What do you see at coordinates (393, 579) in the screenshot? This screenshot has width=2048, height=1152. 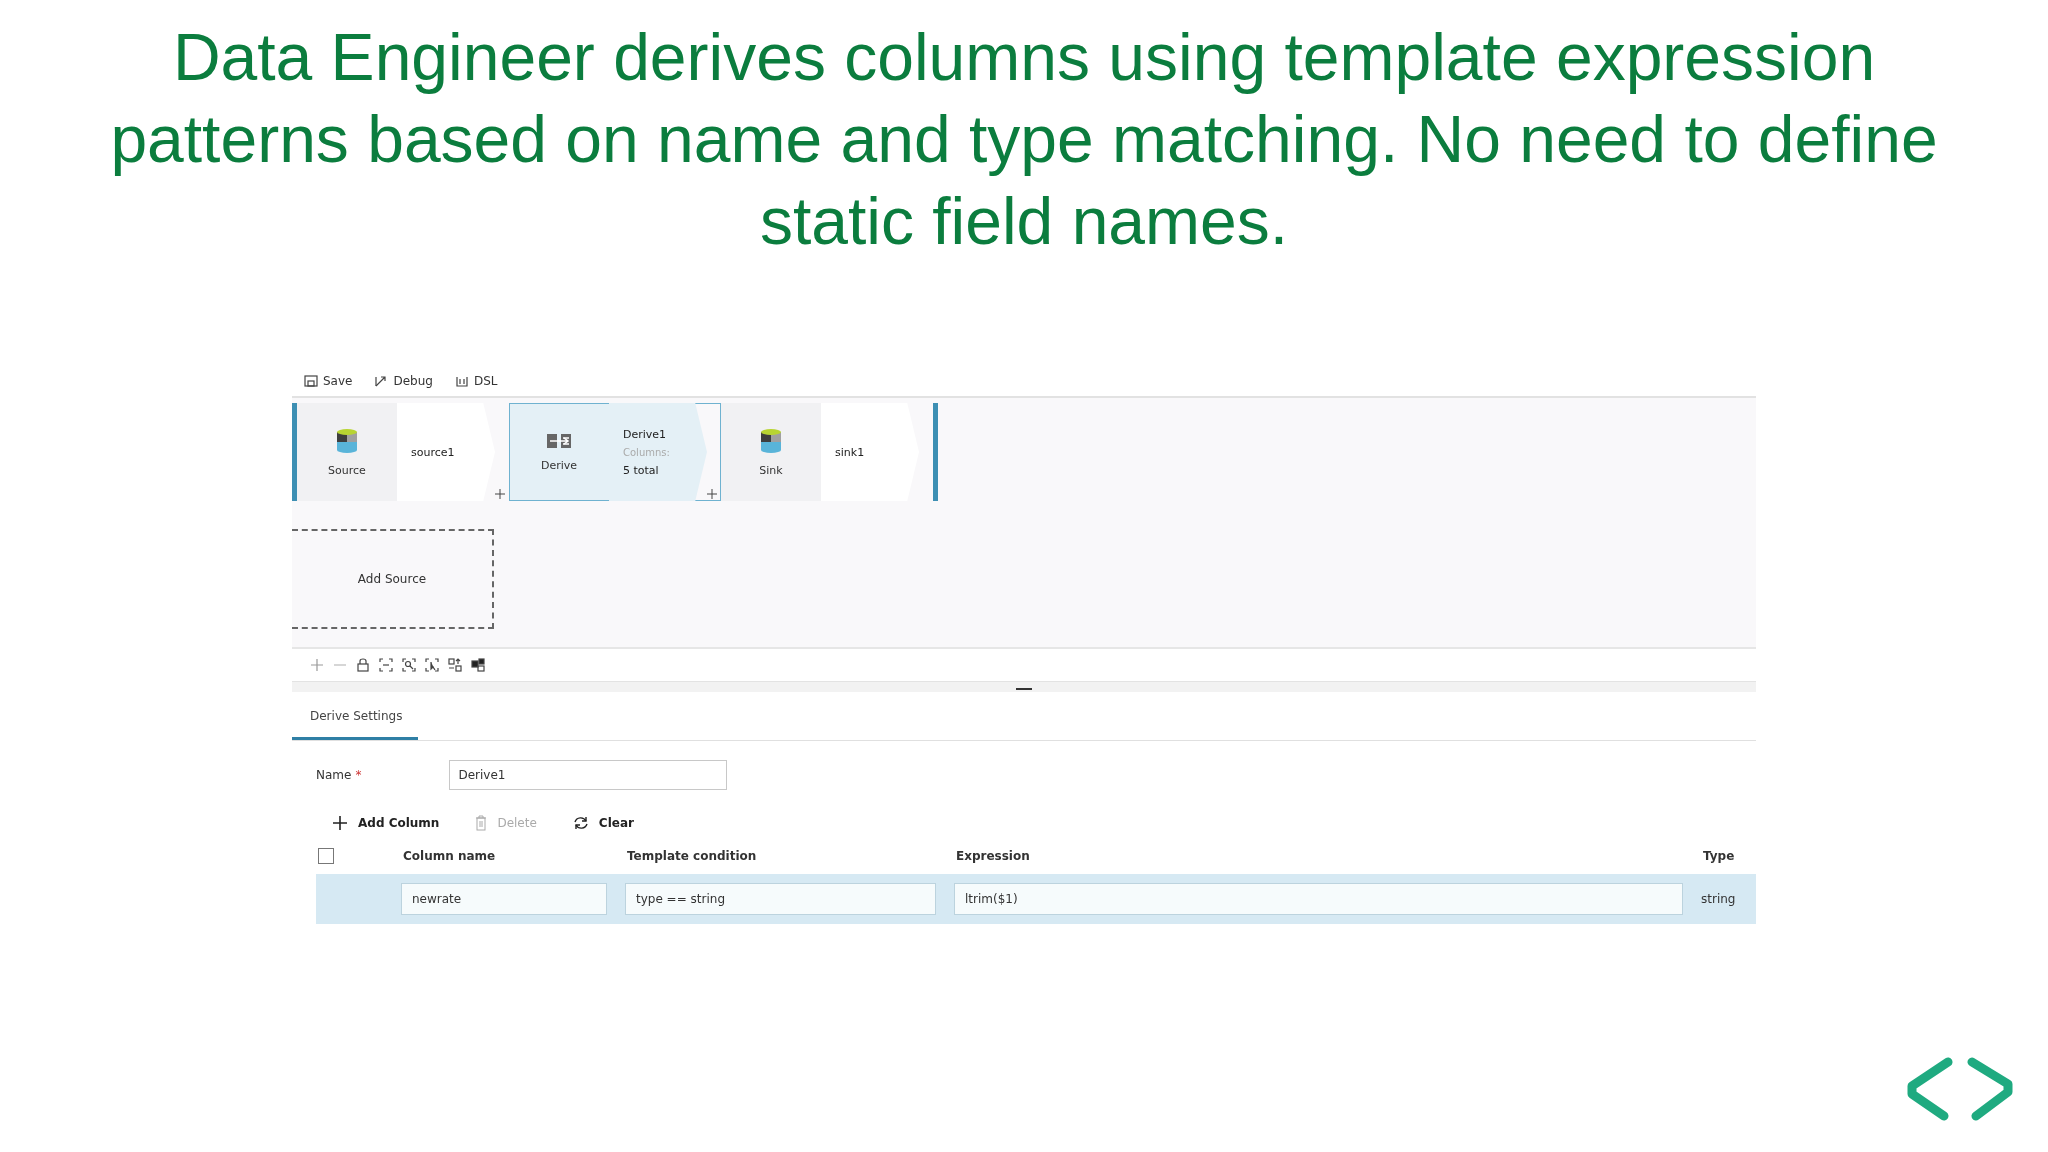 I see `add-source-box: Add Source` at bounding box center [393, 579].